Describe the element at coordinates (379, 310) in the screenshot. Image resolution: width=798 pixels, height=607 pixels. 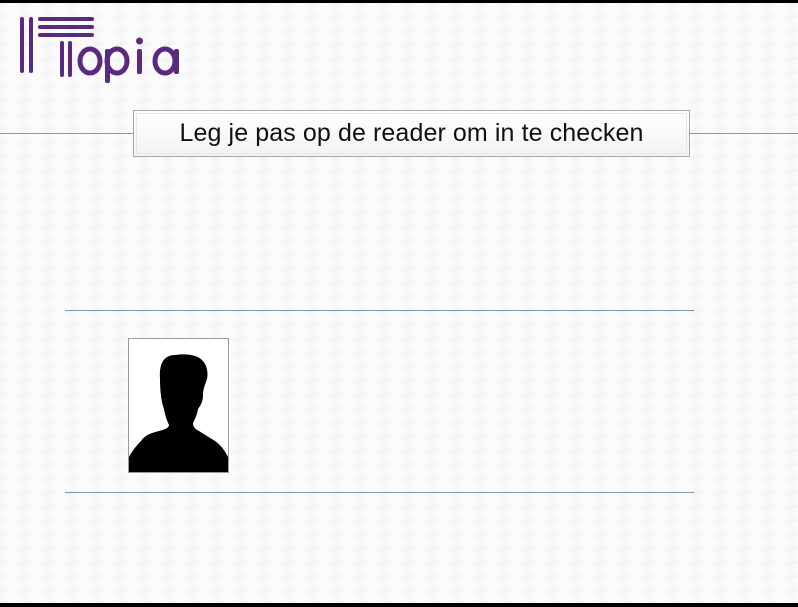
I see `member-section-top-divider` at that location.